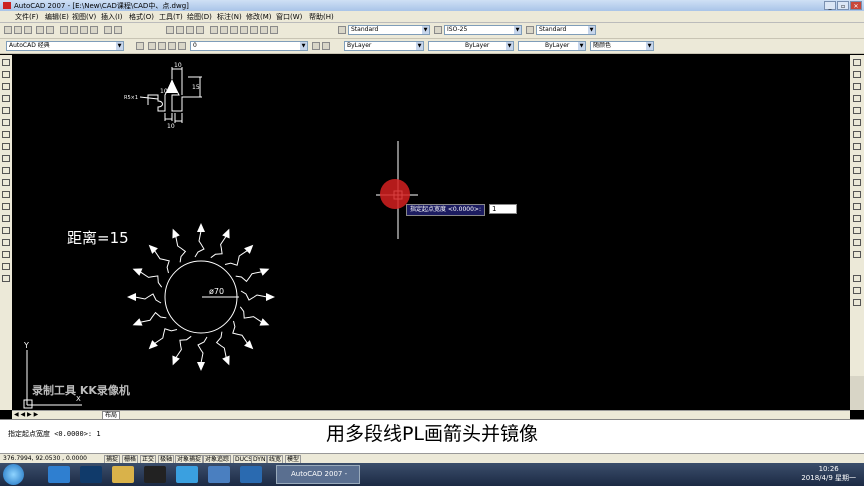 Image resolution: width=864 pixels, height=486 pixels. Describe the element at coordinates (6, 242) in the screenshot. I see `gradient-icon` at that location.